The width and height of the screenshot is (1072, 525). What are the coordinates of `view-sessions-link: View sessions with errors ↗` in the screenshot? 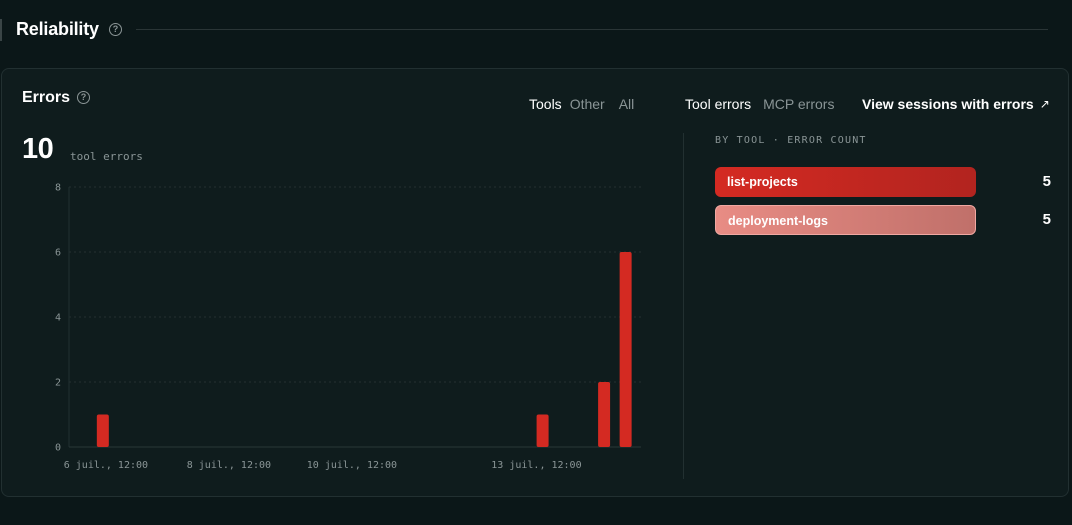 It's located at (956, 104).